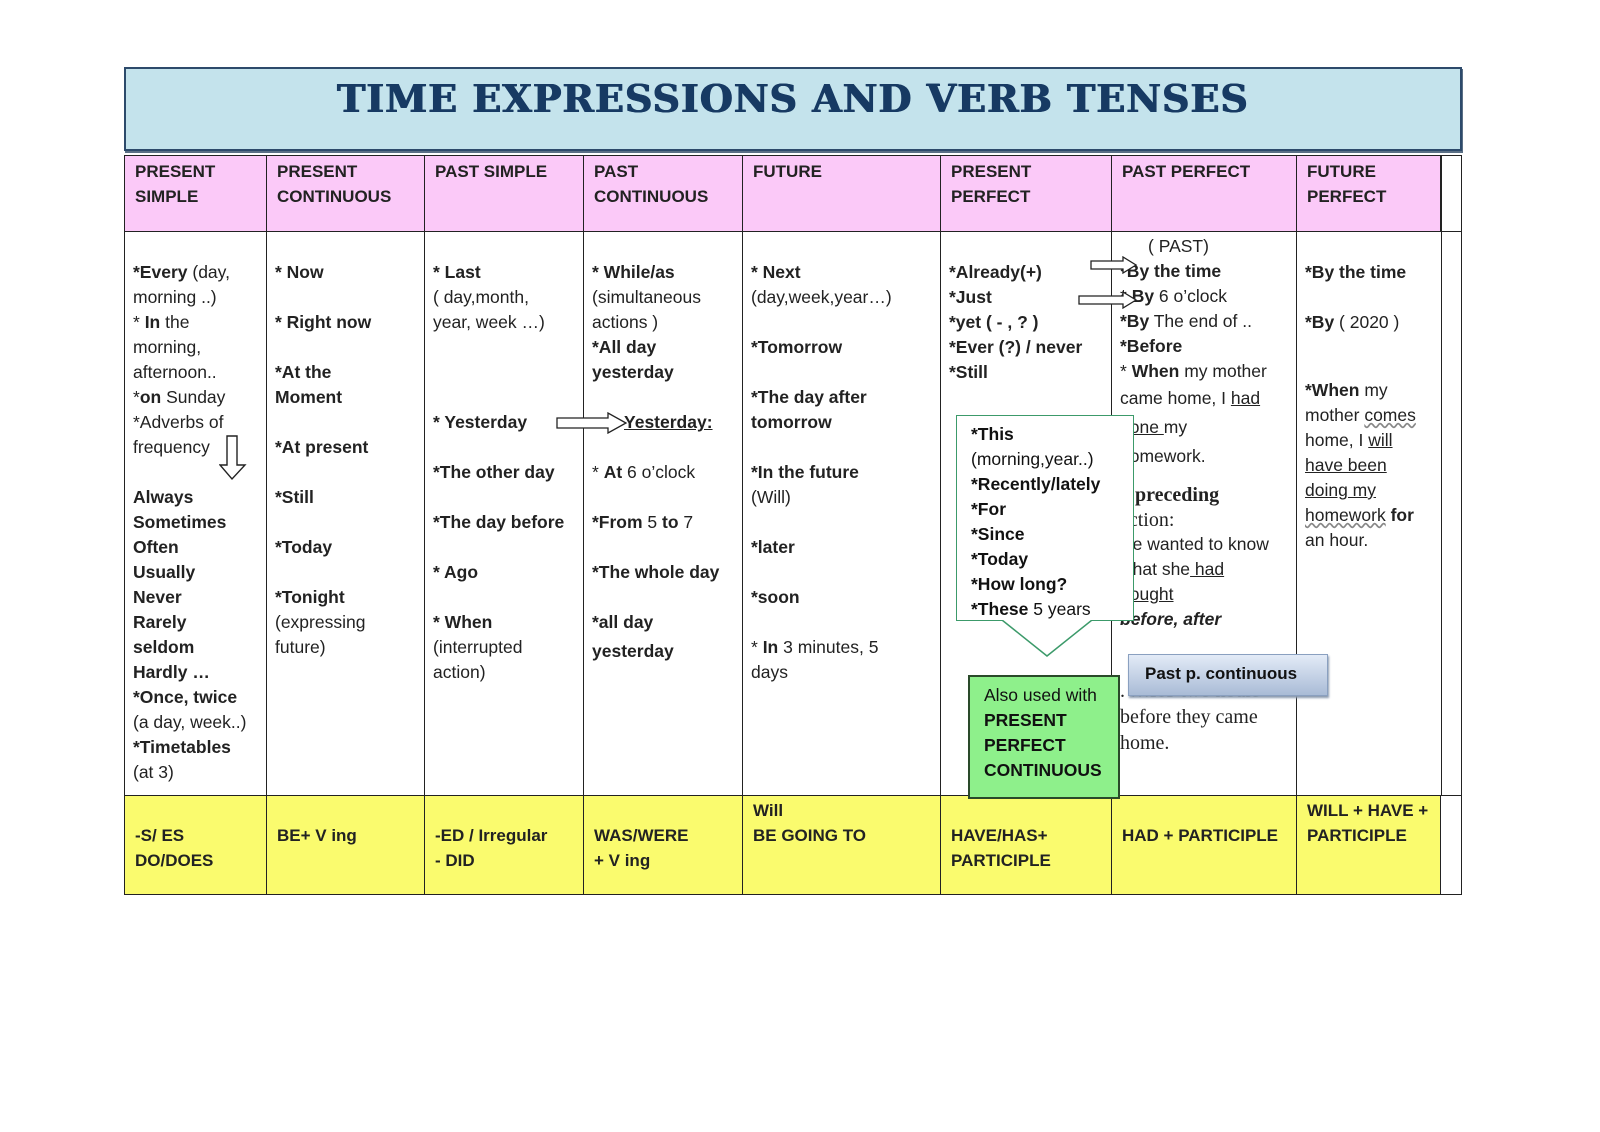 Image resolution: width=1600 pixels, height=1132 pixels. I want to click on expr-note: (simultaneous, so click(646, 297).